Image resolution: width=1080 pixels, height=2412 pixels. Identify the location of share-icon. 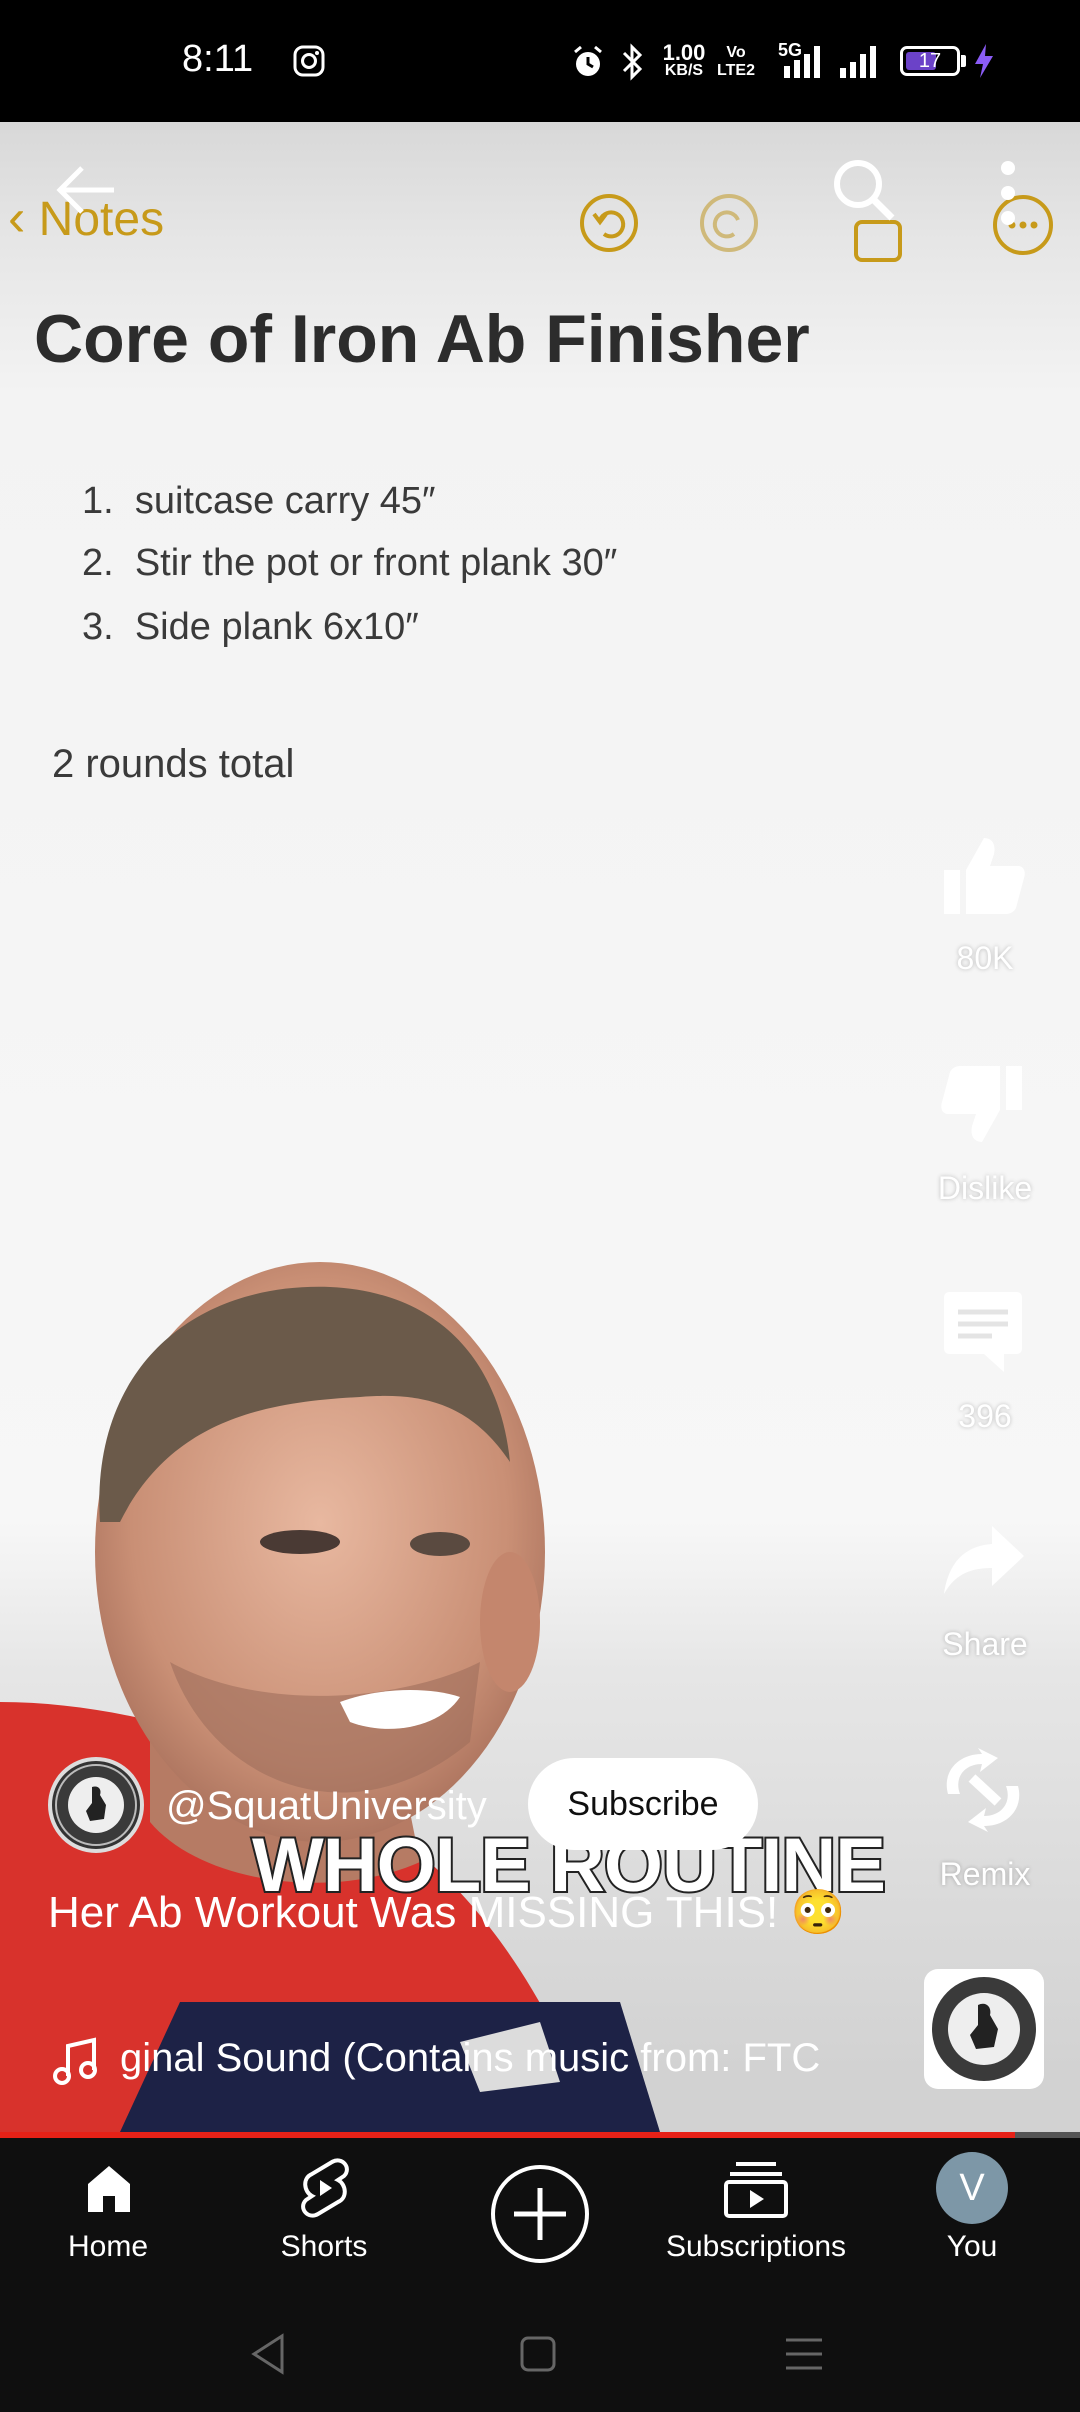
(983, 1560).